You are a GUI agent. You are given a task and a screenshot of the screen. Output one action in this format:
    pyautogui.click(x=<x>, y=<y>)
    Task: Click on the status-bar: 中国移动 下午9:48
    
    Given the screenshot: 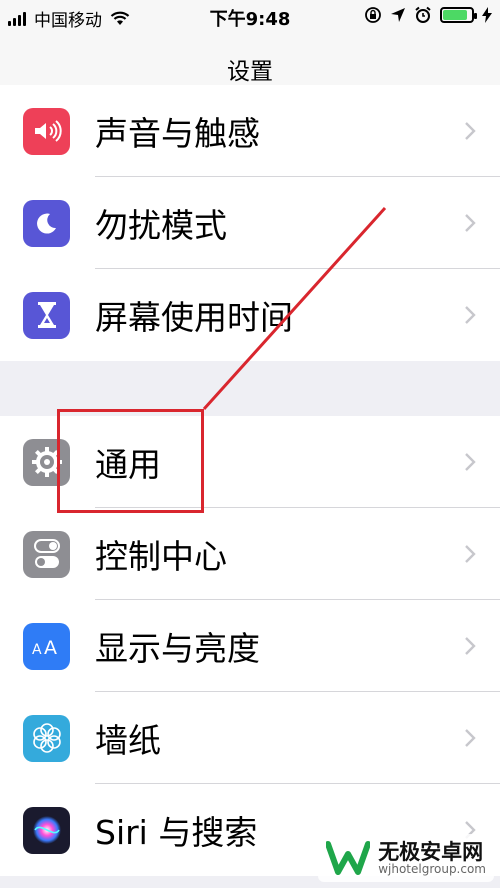 What is the action you would take?
    pyautogui.click(x=250, y=17)
    